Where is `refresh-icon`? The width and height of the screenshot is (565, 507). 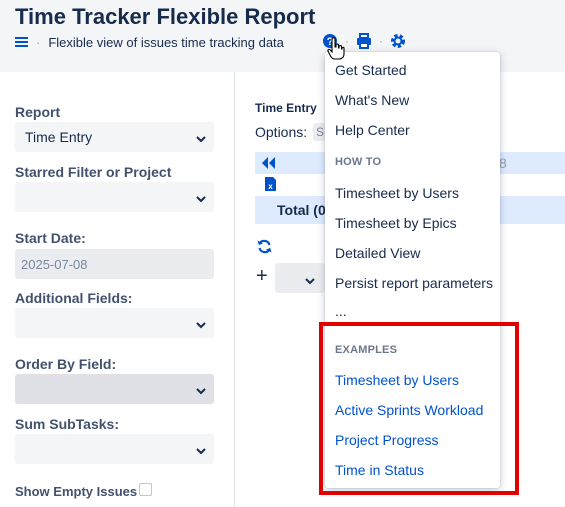 refresh-icon is located at coordinates (264, 249).